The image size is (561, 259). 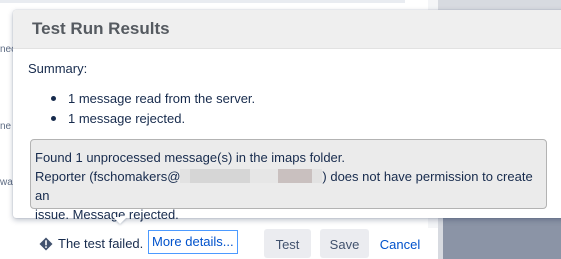 What do you see at coordinates (287, 243) in the screenshot?
I see `test-button: Test` at bounding box center [287, 243].